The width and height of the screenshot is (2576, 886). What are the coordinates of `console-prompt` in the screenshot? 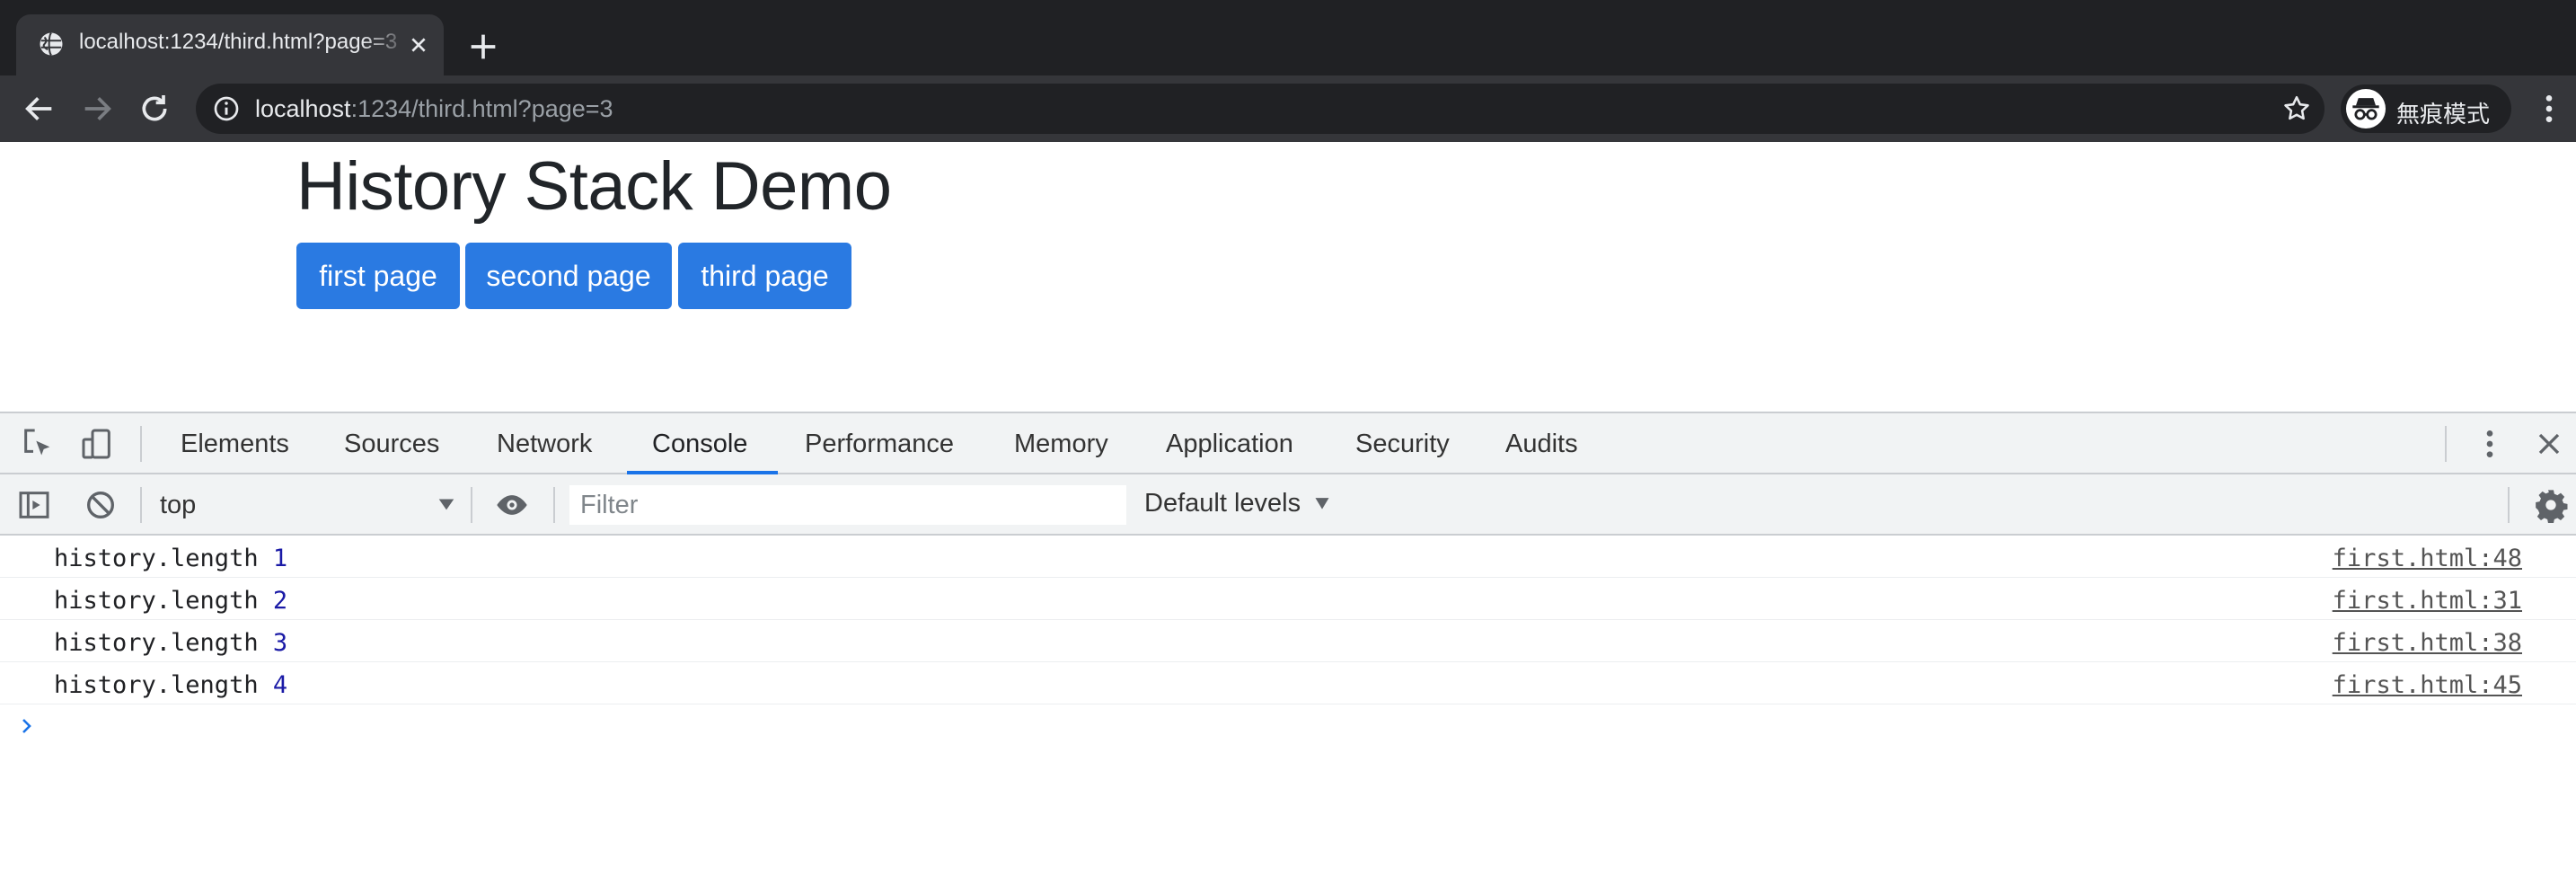 It's located at (1288, 725).